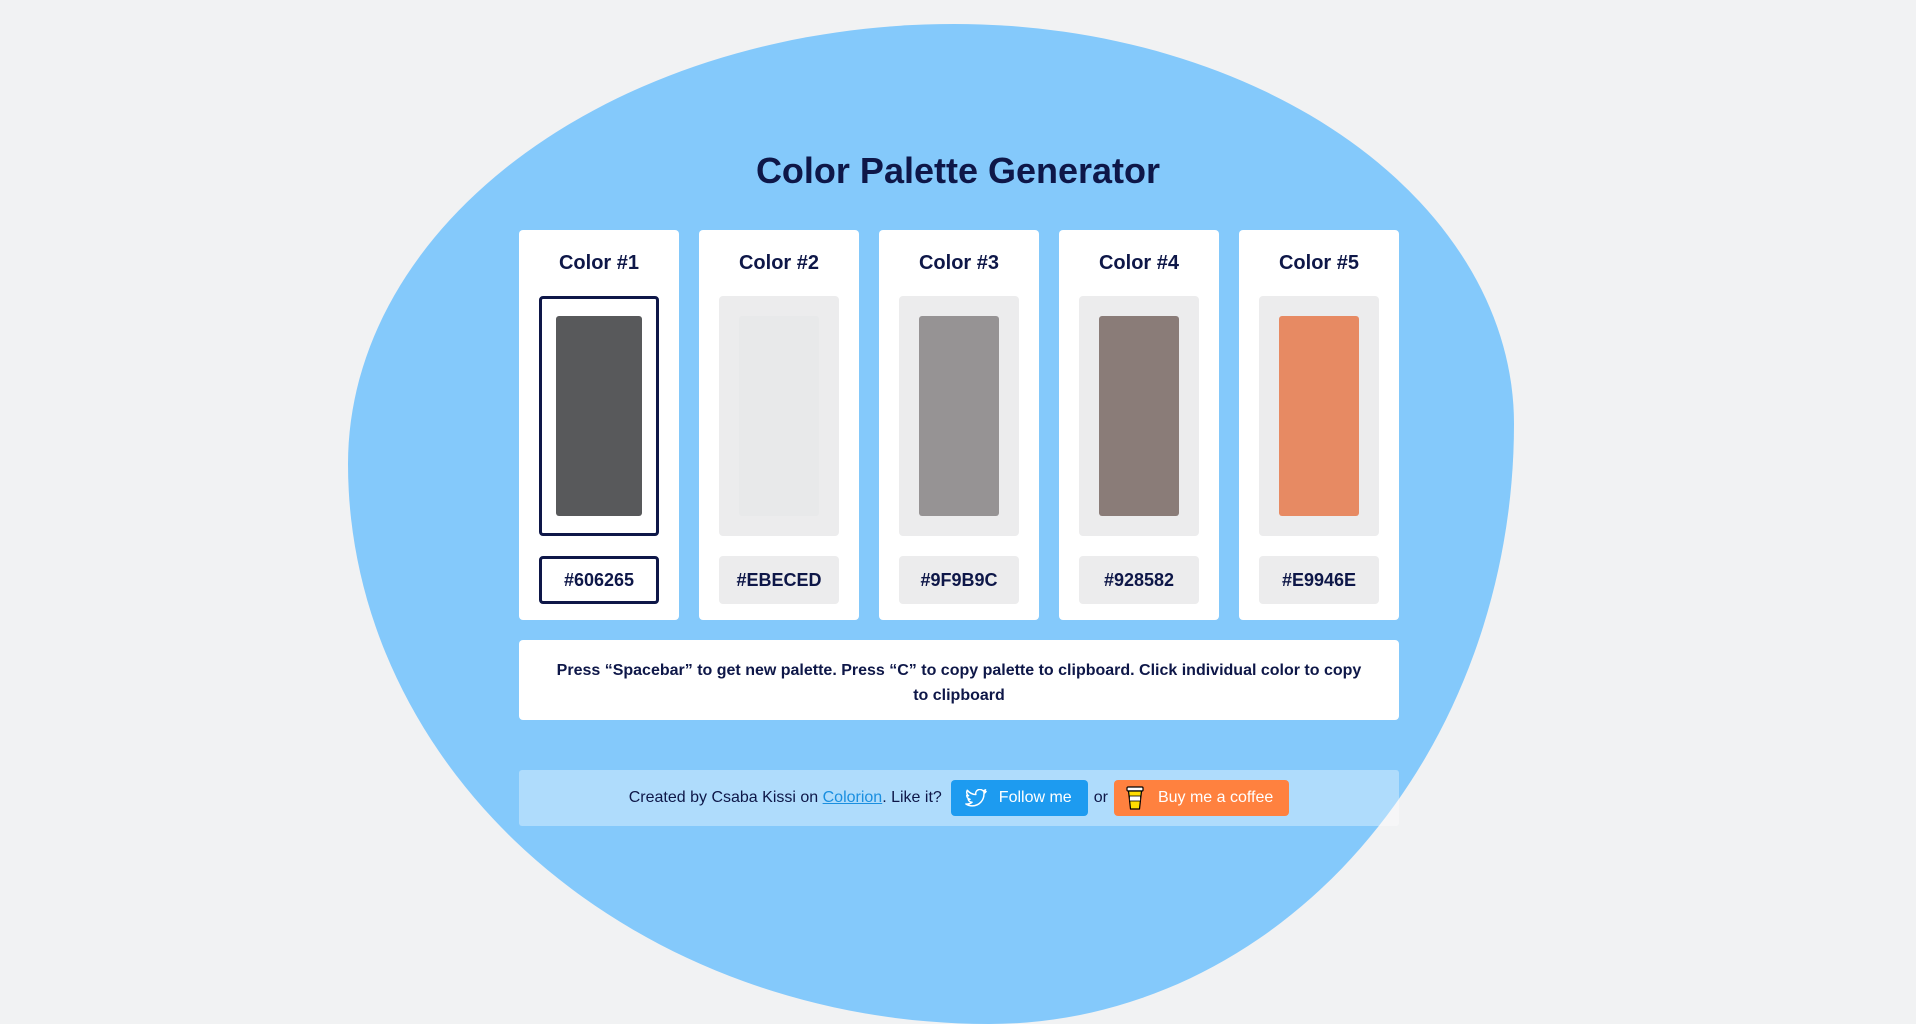 Image resolution: width=1916 pixels, height=1024 pixels. I want to click on color-card-4: Color #4 #928582, so click(1139, 425).